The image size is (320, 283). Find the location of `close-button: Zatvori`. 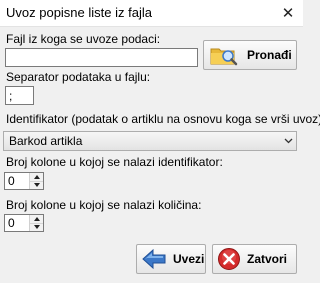

close-button: Zatvori is located at coordinates (254, 259).